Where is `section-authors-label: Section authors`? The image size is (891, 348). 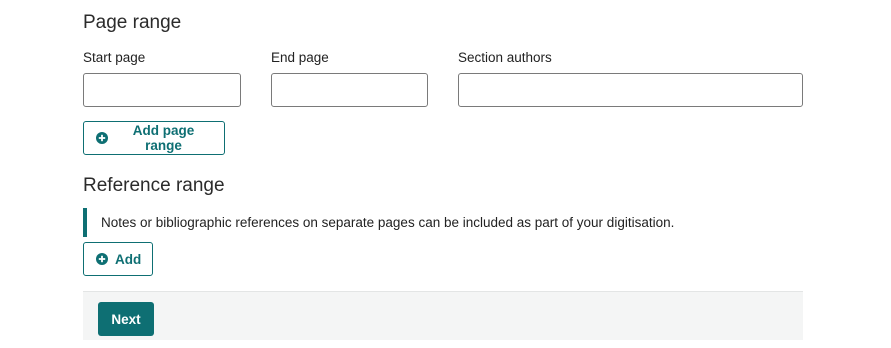 section-authors-label: Section authors is located at coordinates (505, 57).